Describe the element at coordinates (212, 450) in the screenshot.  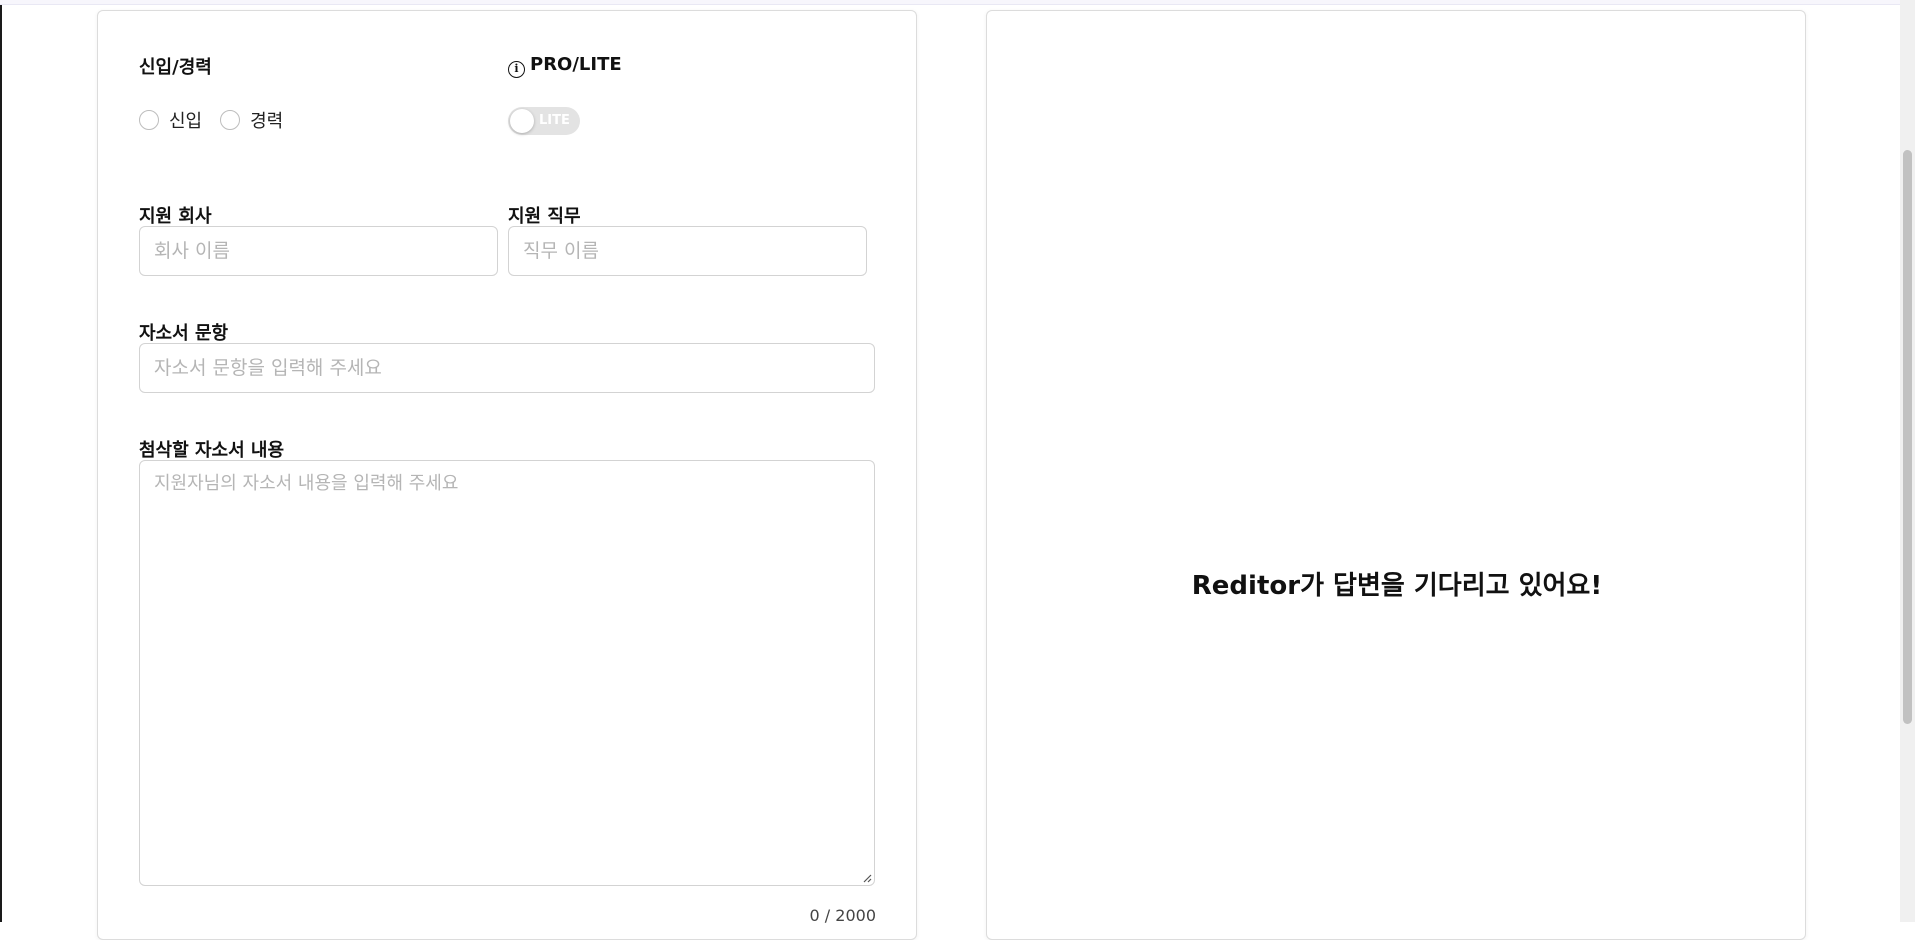
I see `content-label: 첨삭할 자소서 내용` at that location.